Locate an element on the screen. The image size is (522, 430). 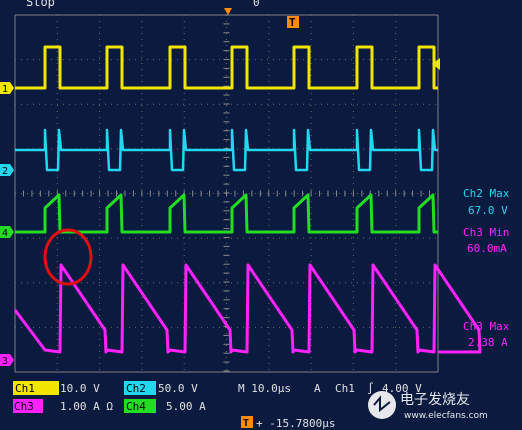
ch3-label: Ch3 is located at coordinates (24, 406).